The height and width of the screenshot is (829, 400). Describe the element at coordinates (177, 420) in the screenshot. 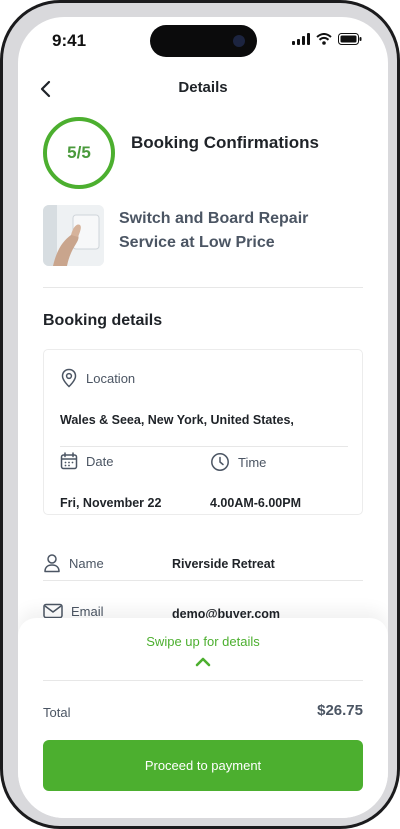

I see `location-value: Wales & Seea, New York, United States,` at that location.